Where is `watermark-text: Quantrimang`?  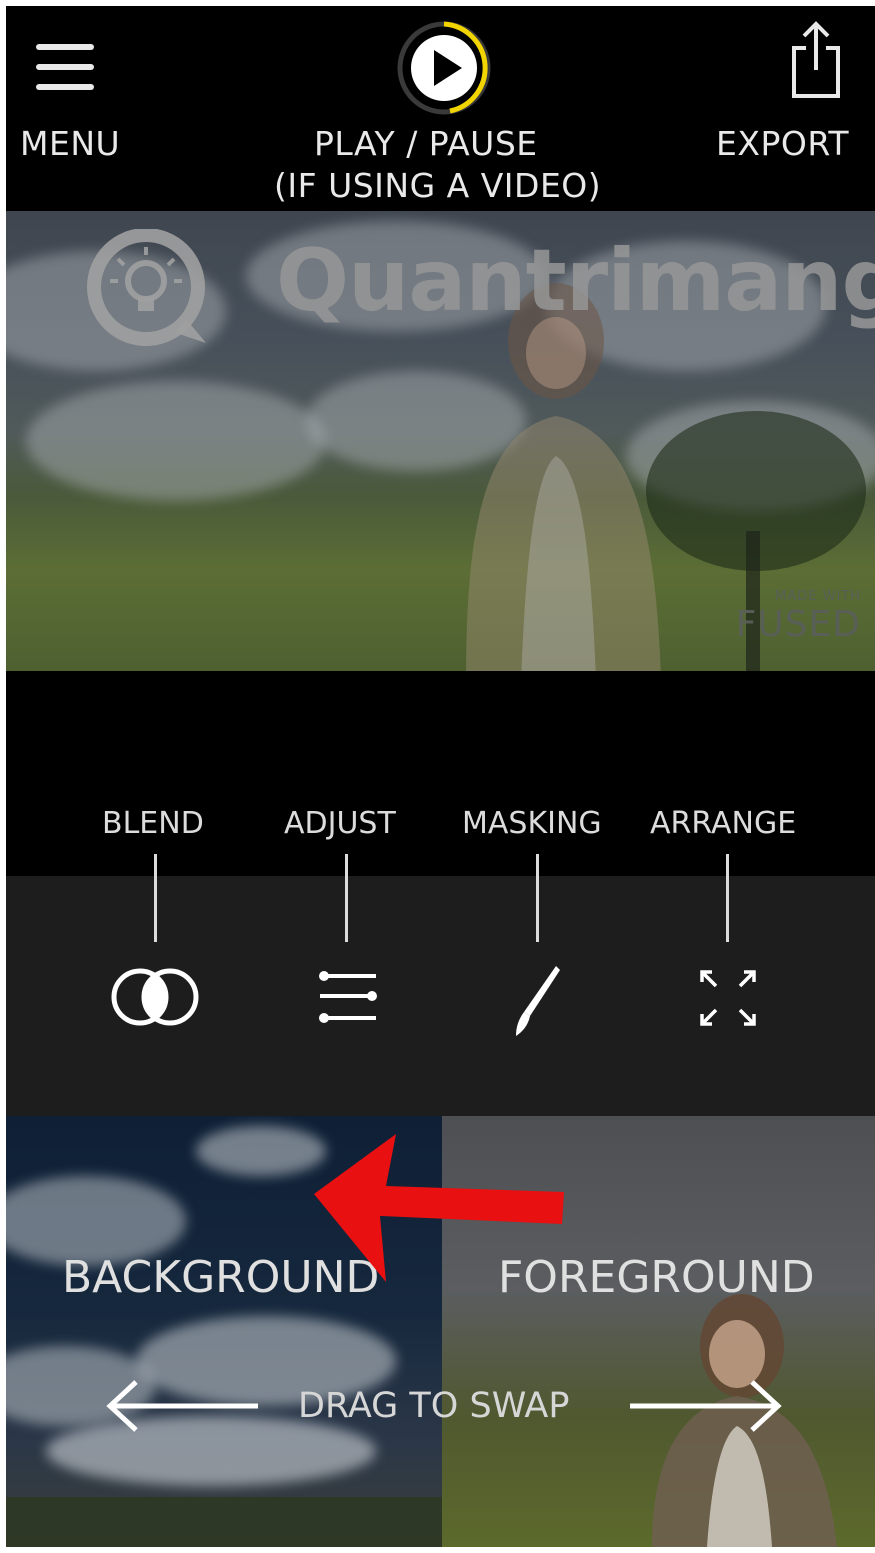 watermark-text: Quantrimang is located at coordinates (575, 281).